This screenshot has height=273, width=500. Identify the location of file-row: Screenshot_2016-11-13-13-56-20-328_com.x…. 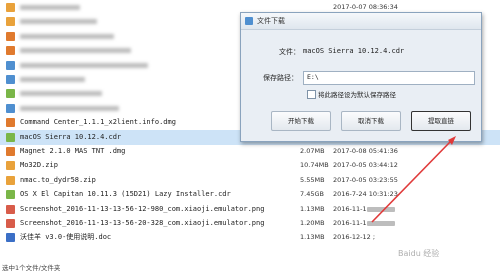
(250, 223).